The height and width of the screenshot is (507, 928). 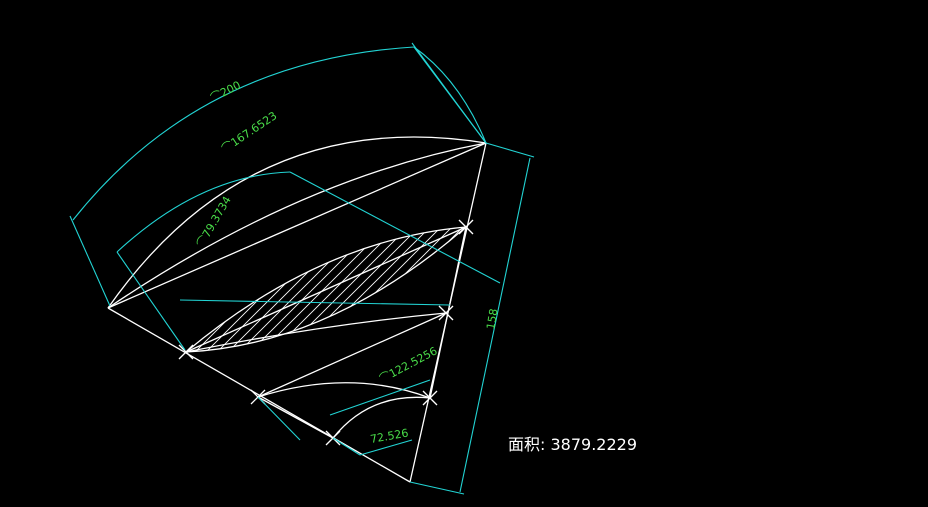 What do you see at coordinates (594, 444) in the screenshot?
I see `area-value: 3879.2229` at bounding box center [594, 444].